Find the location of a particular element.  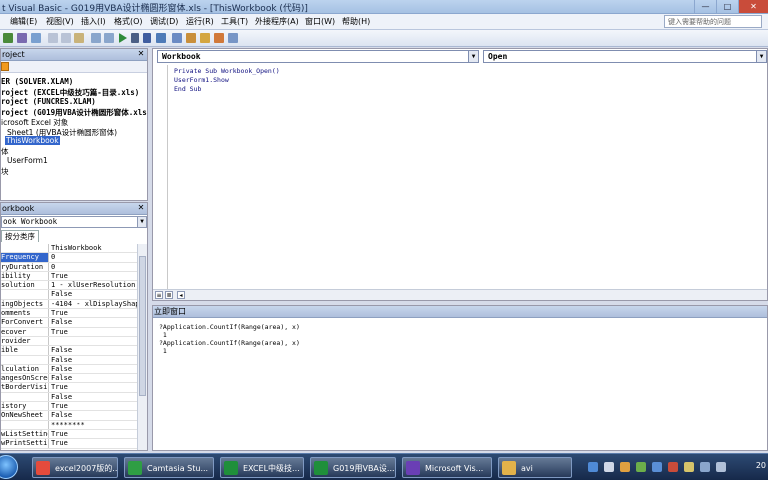

property-row: solution 1 - xlUserResolution is located at coordinates (69, 286).